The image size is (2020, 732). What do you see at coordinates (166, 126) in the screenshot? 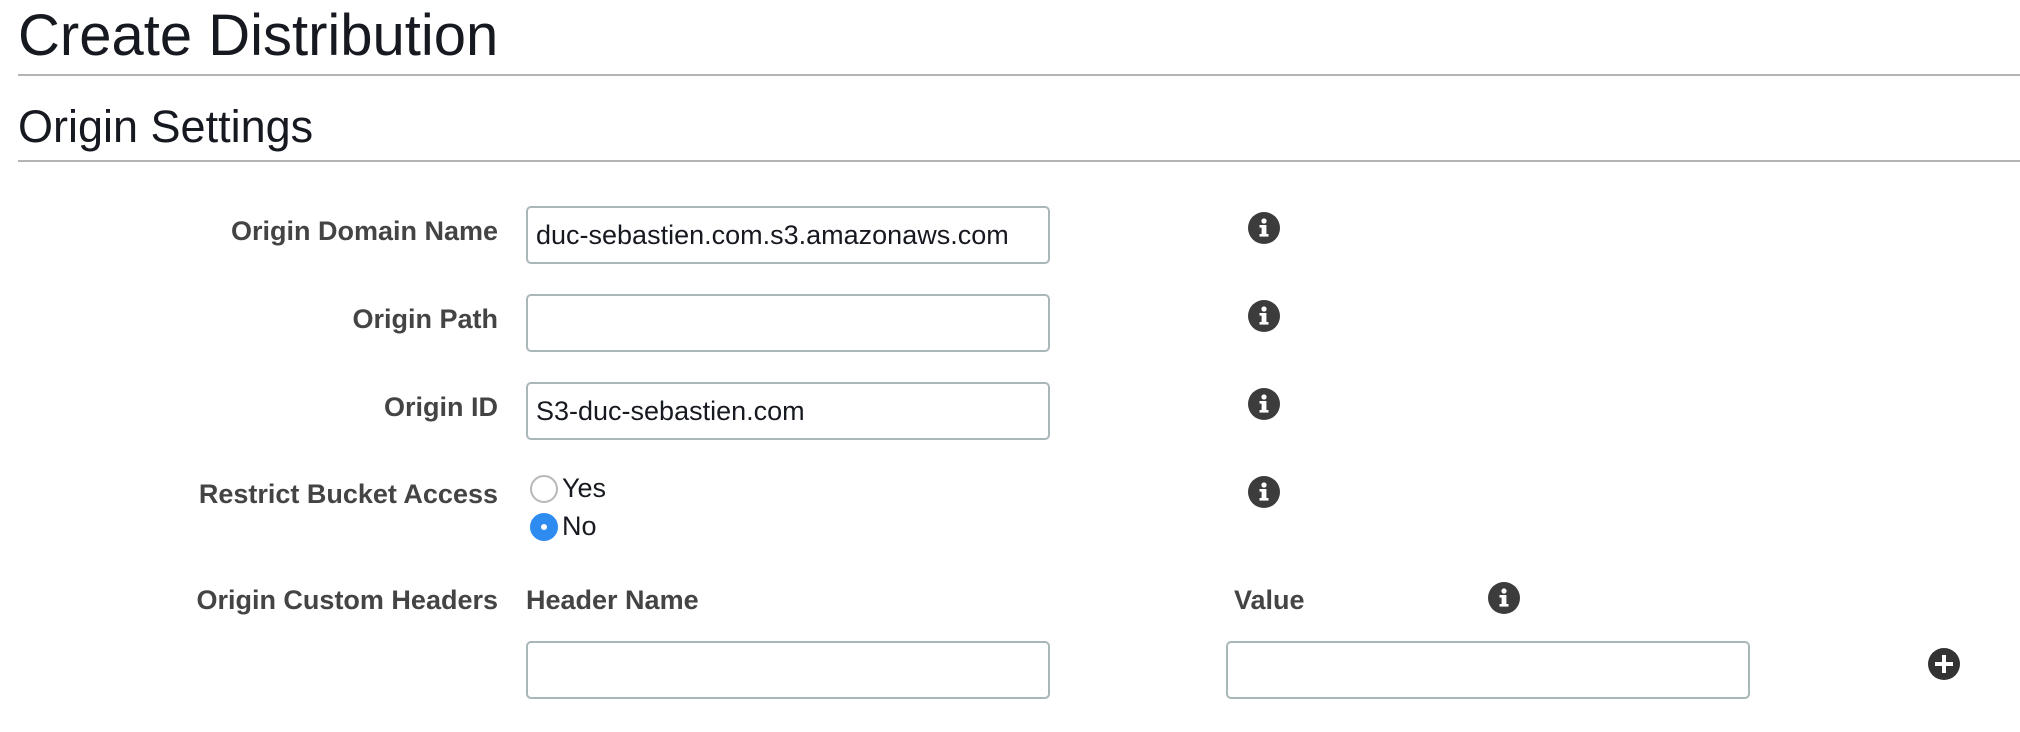
I see `section-title: Origin Settings` at bounding box center [166, 126].